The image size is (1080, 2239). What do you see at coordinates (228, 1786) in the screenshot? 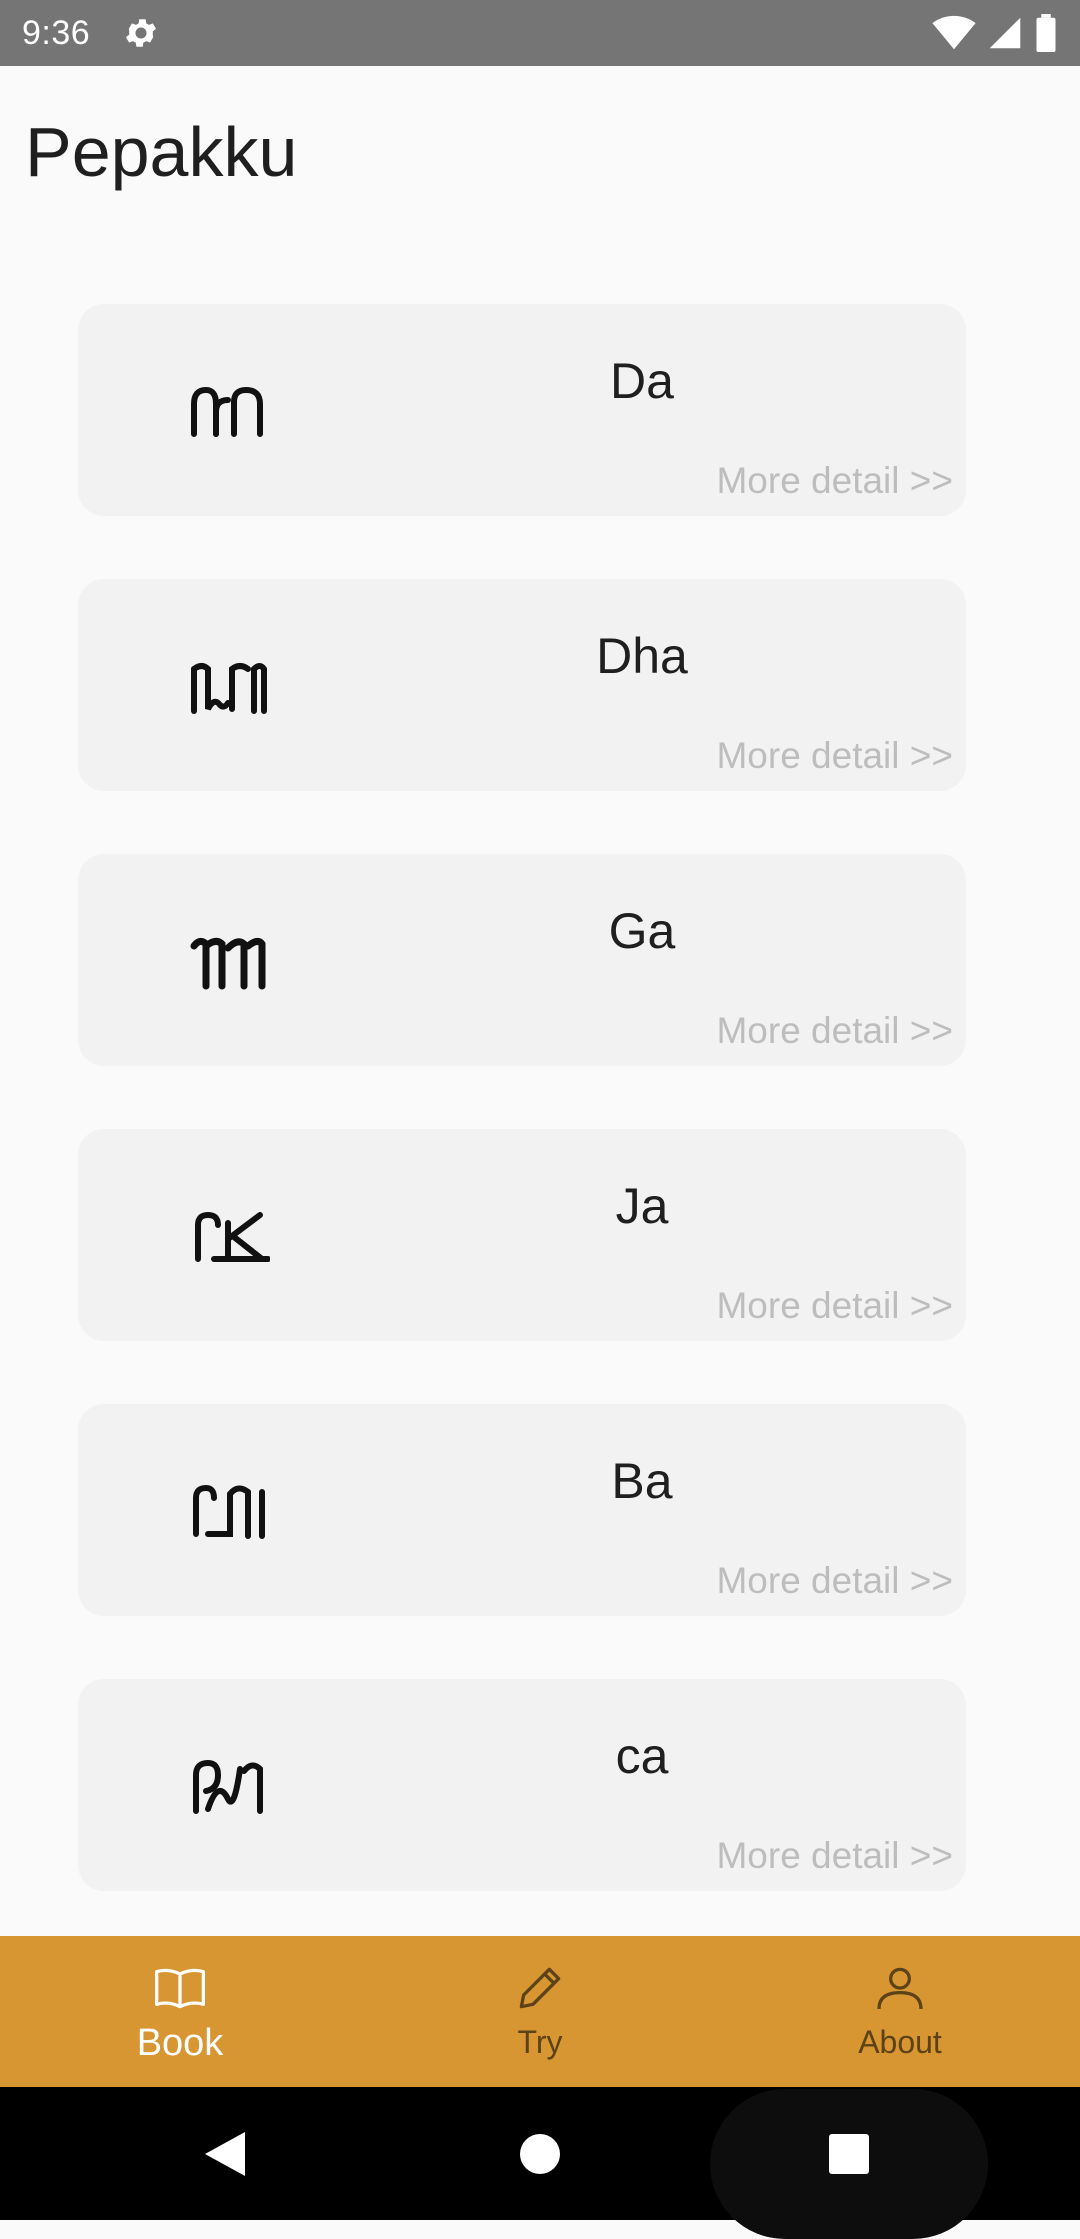
I see `javanese-ca-glyph` at bounding box center [228, 1786].